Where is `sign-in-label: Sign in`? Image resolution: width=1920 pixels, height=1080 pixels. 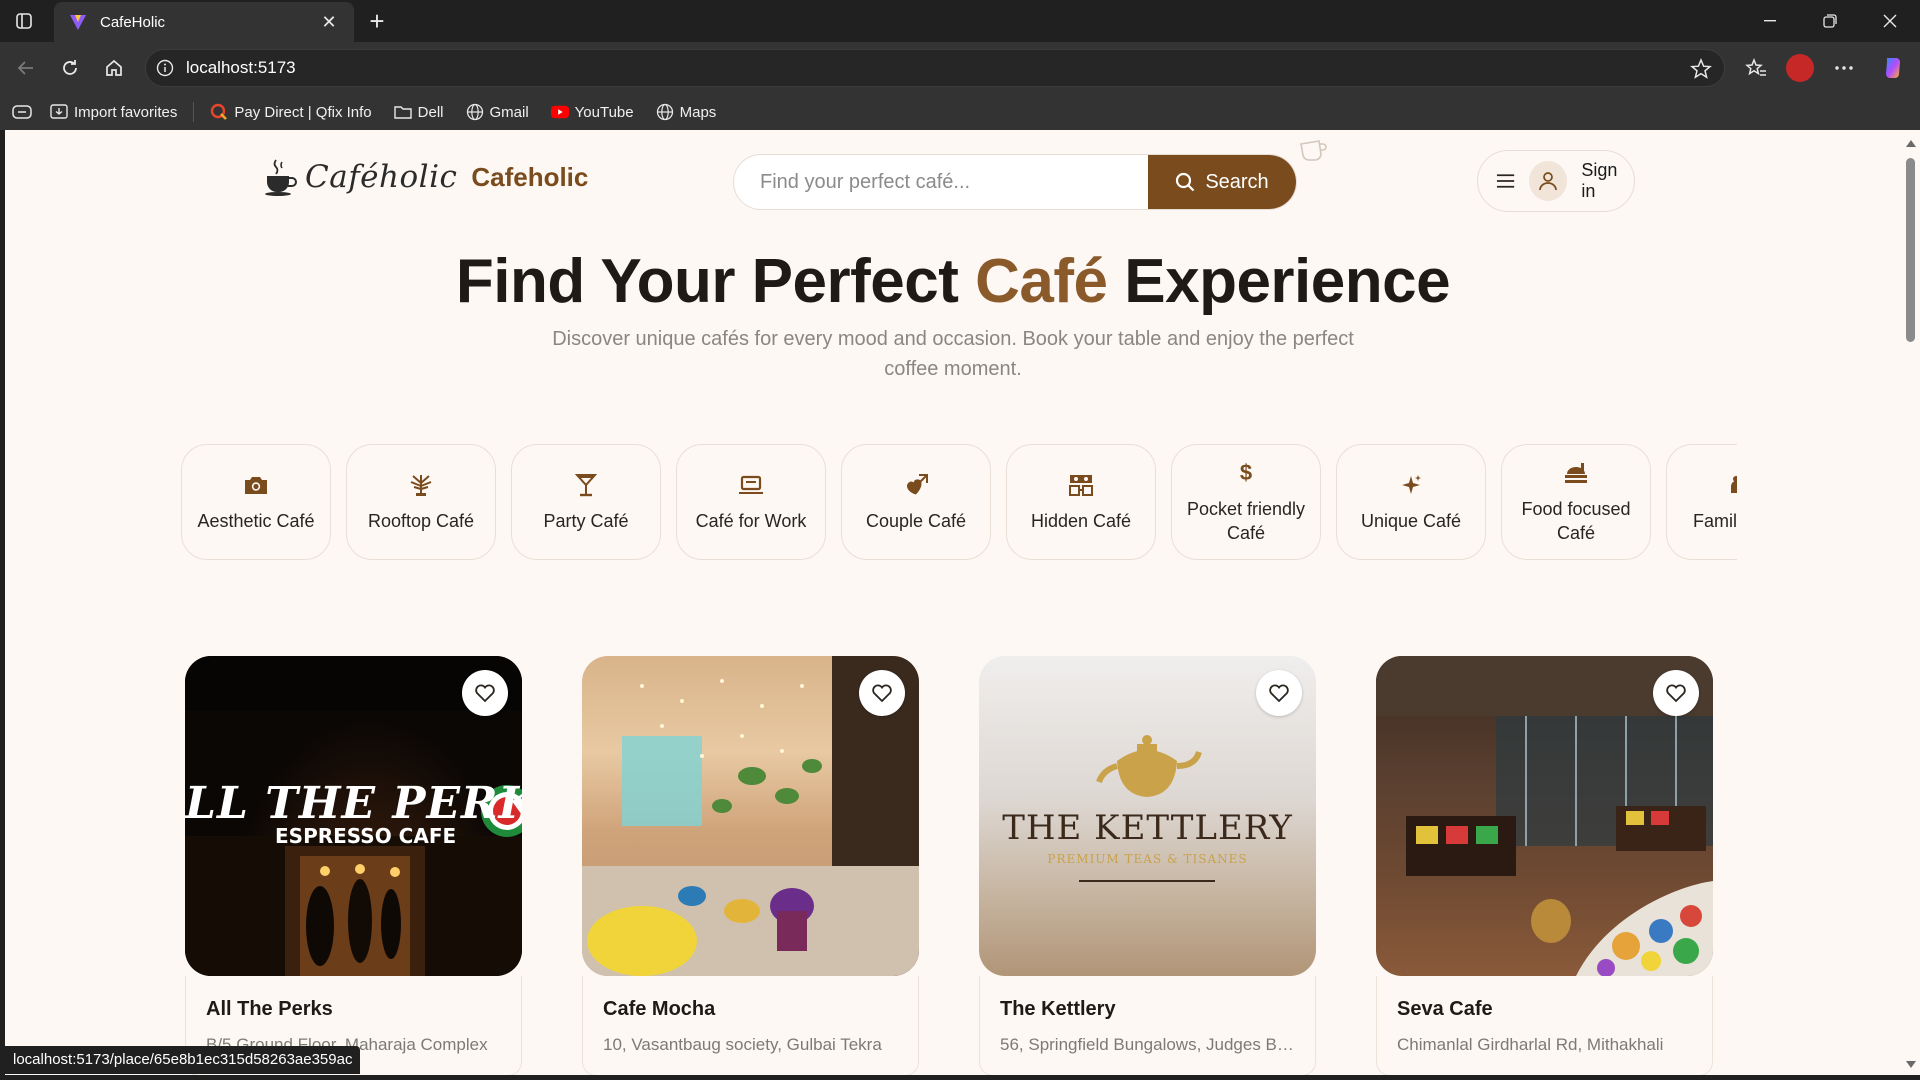
sign-in-label: Sign in is located at coordinates (1599, 180).